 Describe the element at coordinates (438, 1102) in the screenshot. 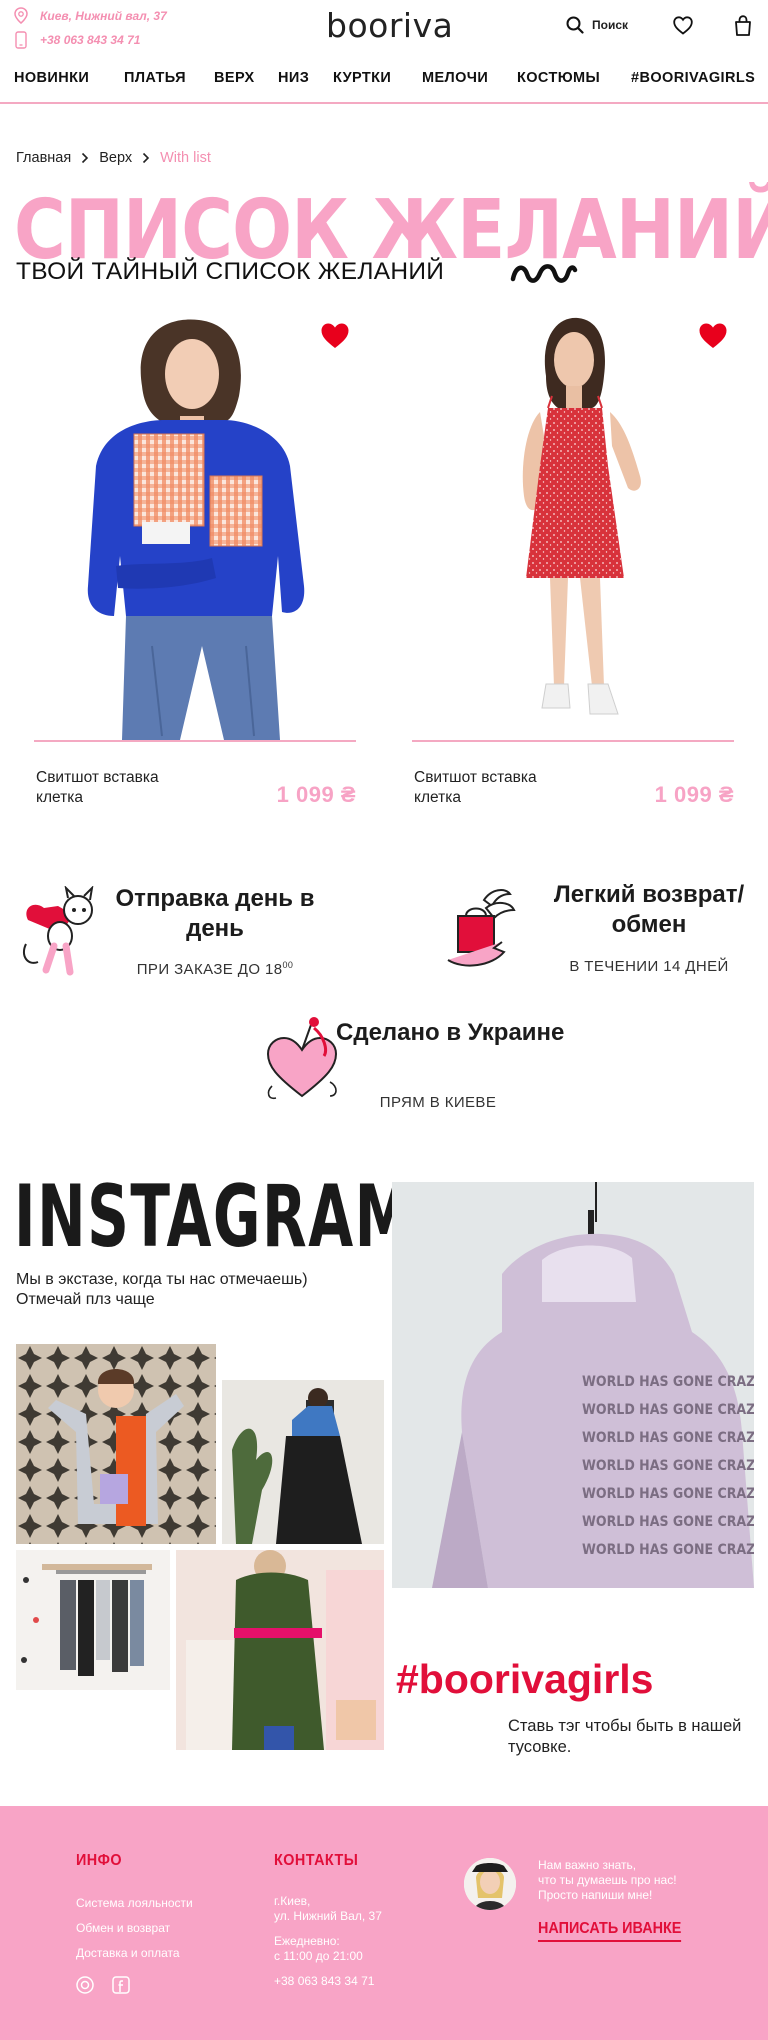

I see `feature-subtitle: ПРЯМ В КИЕВЕ` at that location.